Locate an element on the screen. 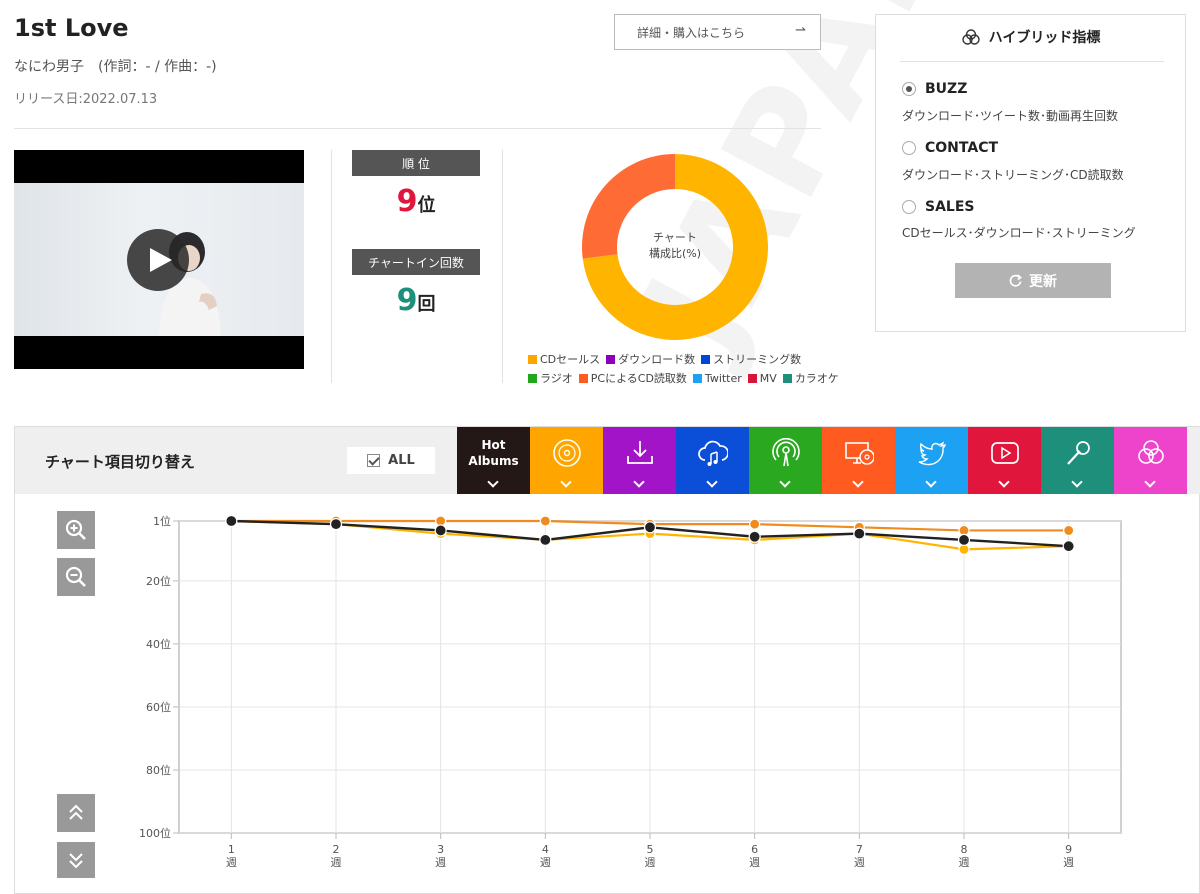 This screenshot has height=894, width=1200. legend-item: Twitter is located at coordinates (717, 378).